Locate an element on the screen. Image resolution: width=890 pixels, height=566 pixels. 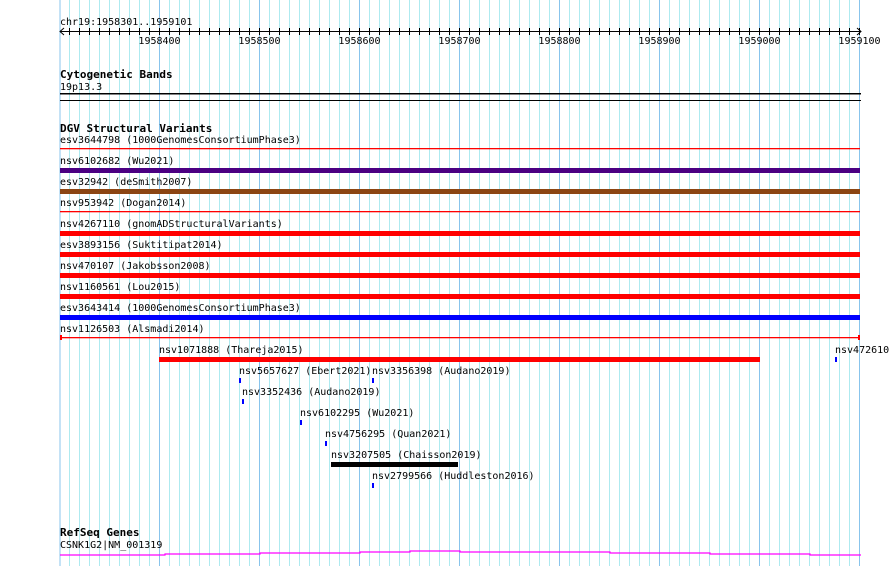
feature-label: nsv470107 (Jakobsson2008) is located at coordinates (135, 266).